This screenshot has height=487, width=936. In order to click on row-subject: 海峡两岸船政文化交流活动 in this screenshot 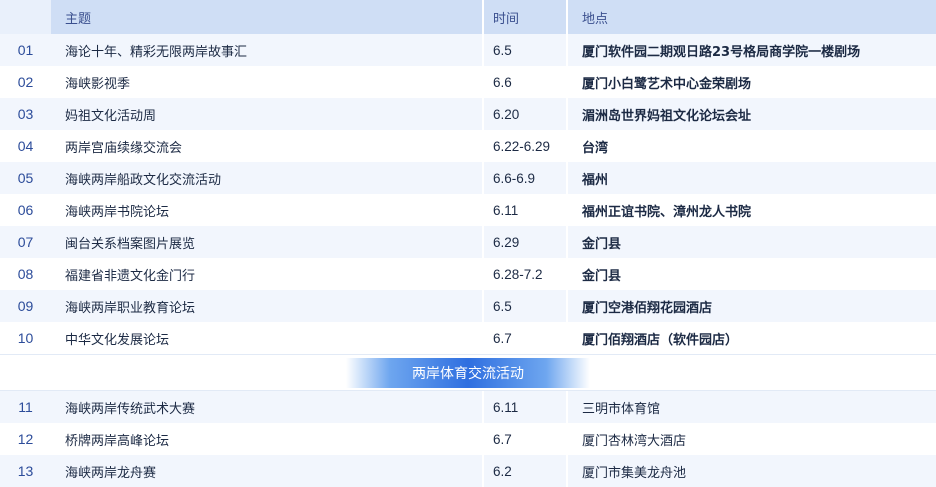, I will do `click(143, 180)`.